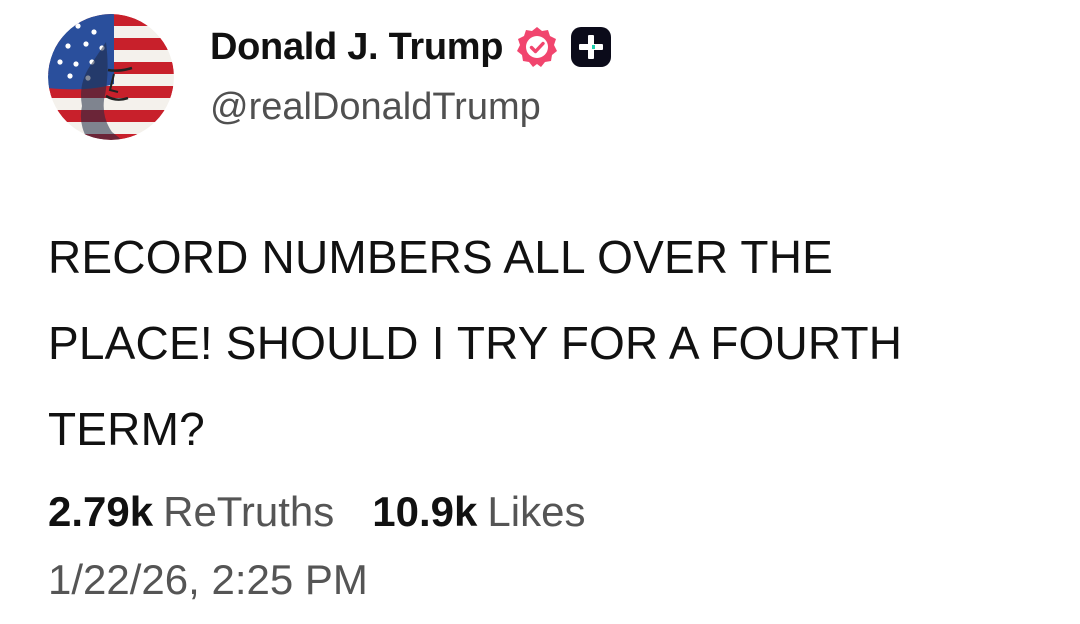  What do you see at coordinates (100, 512) in the screenshot?
I see `retruths-count: 2.79k` at bounding box center [100, 512].